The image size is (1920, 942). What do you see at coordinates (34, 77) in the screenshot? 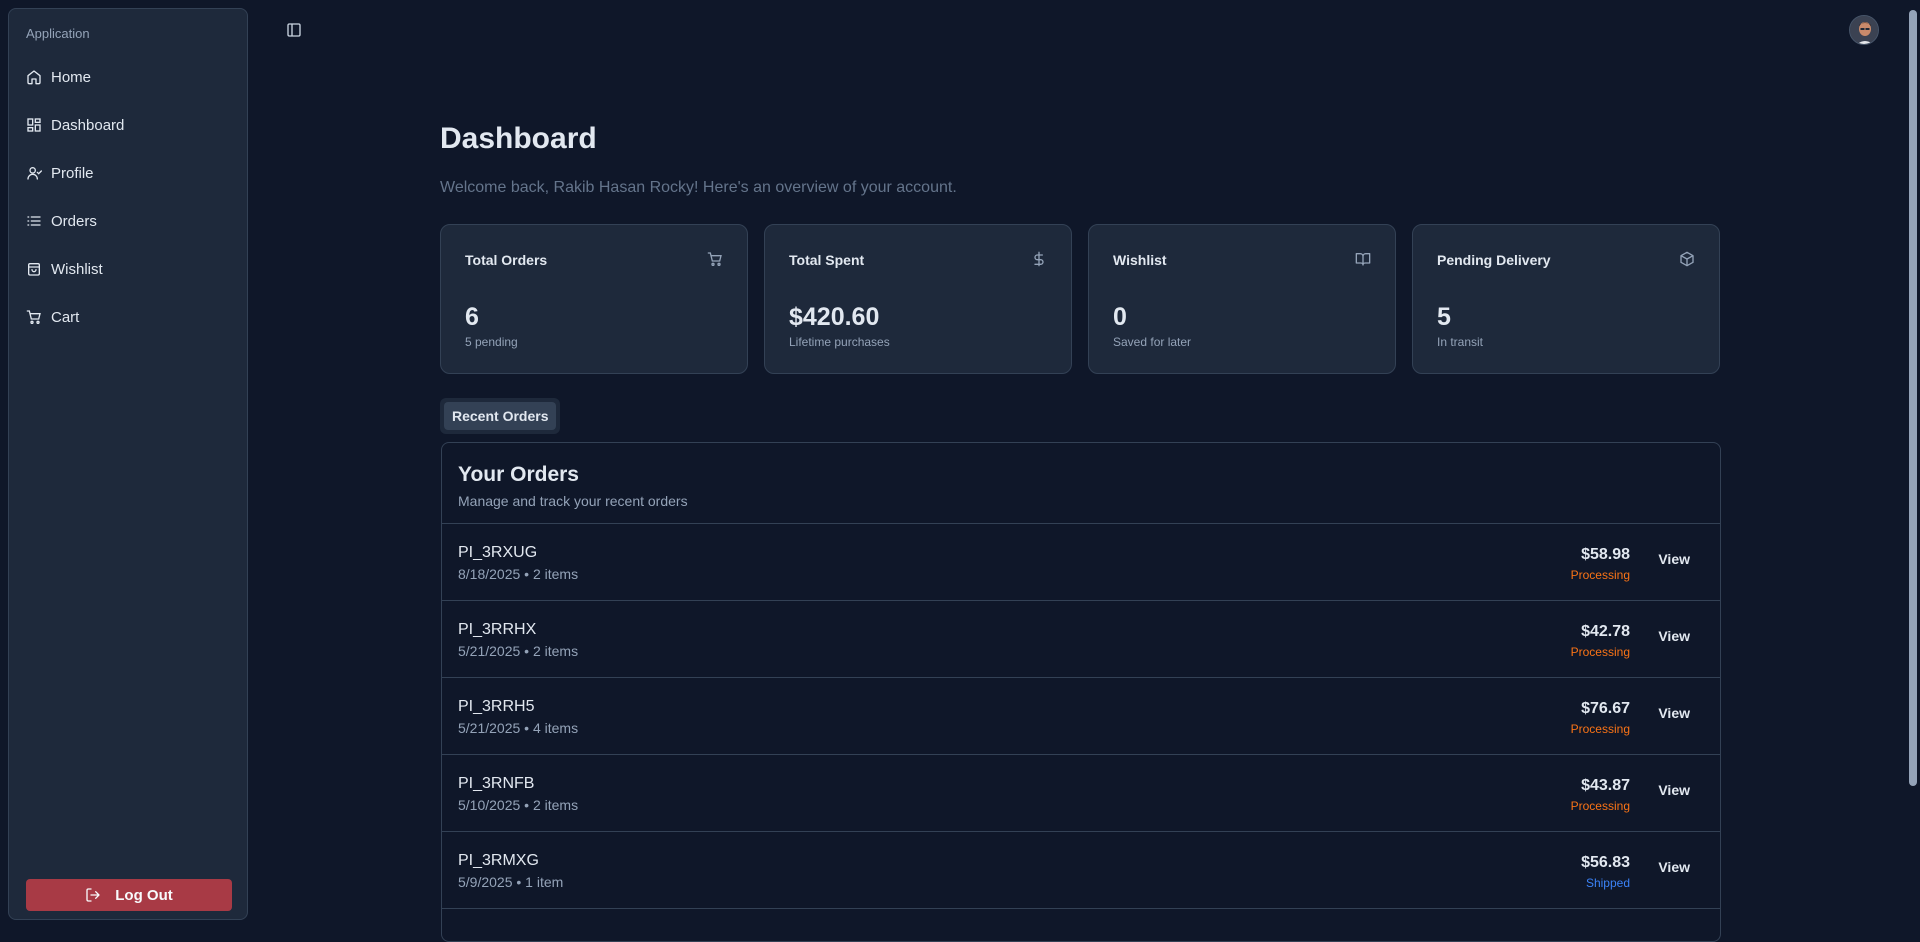
I see `home-icon` at bounding box center [34, 77].